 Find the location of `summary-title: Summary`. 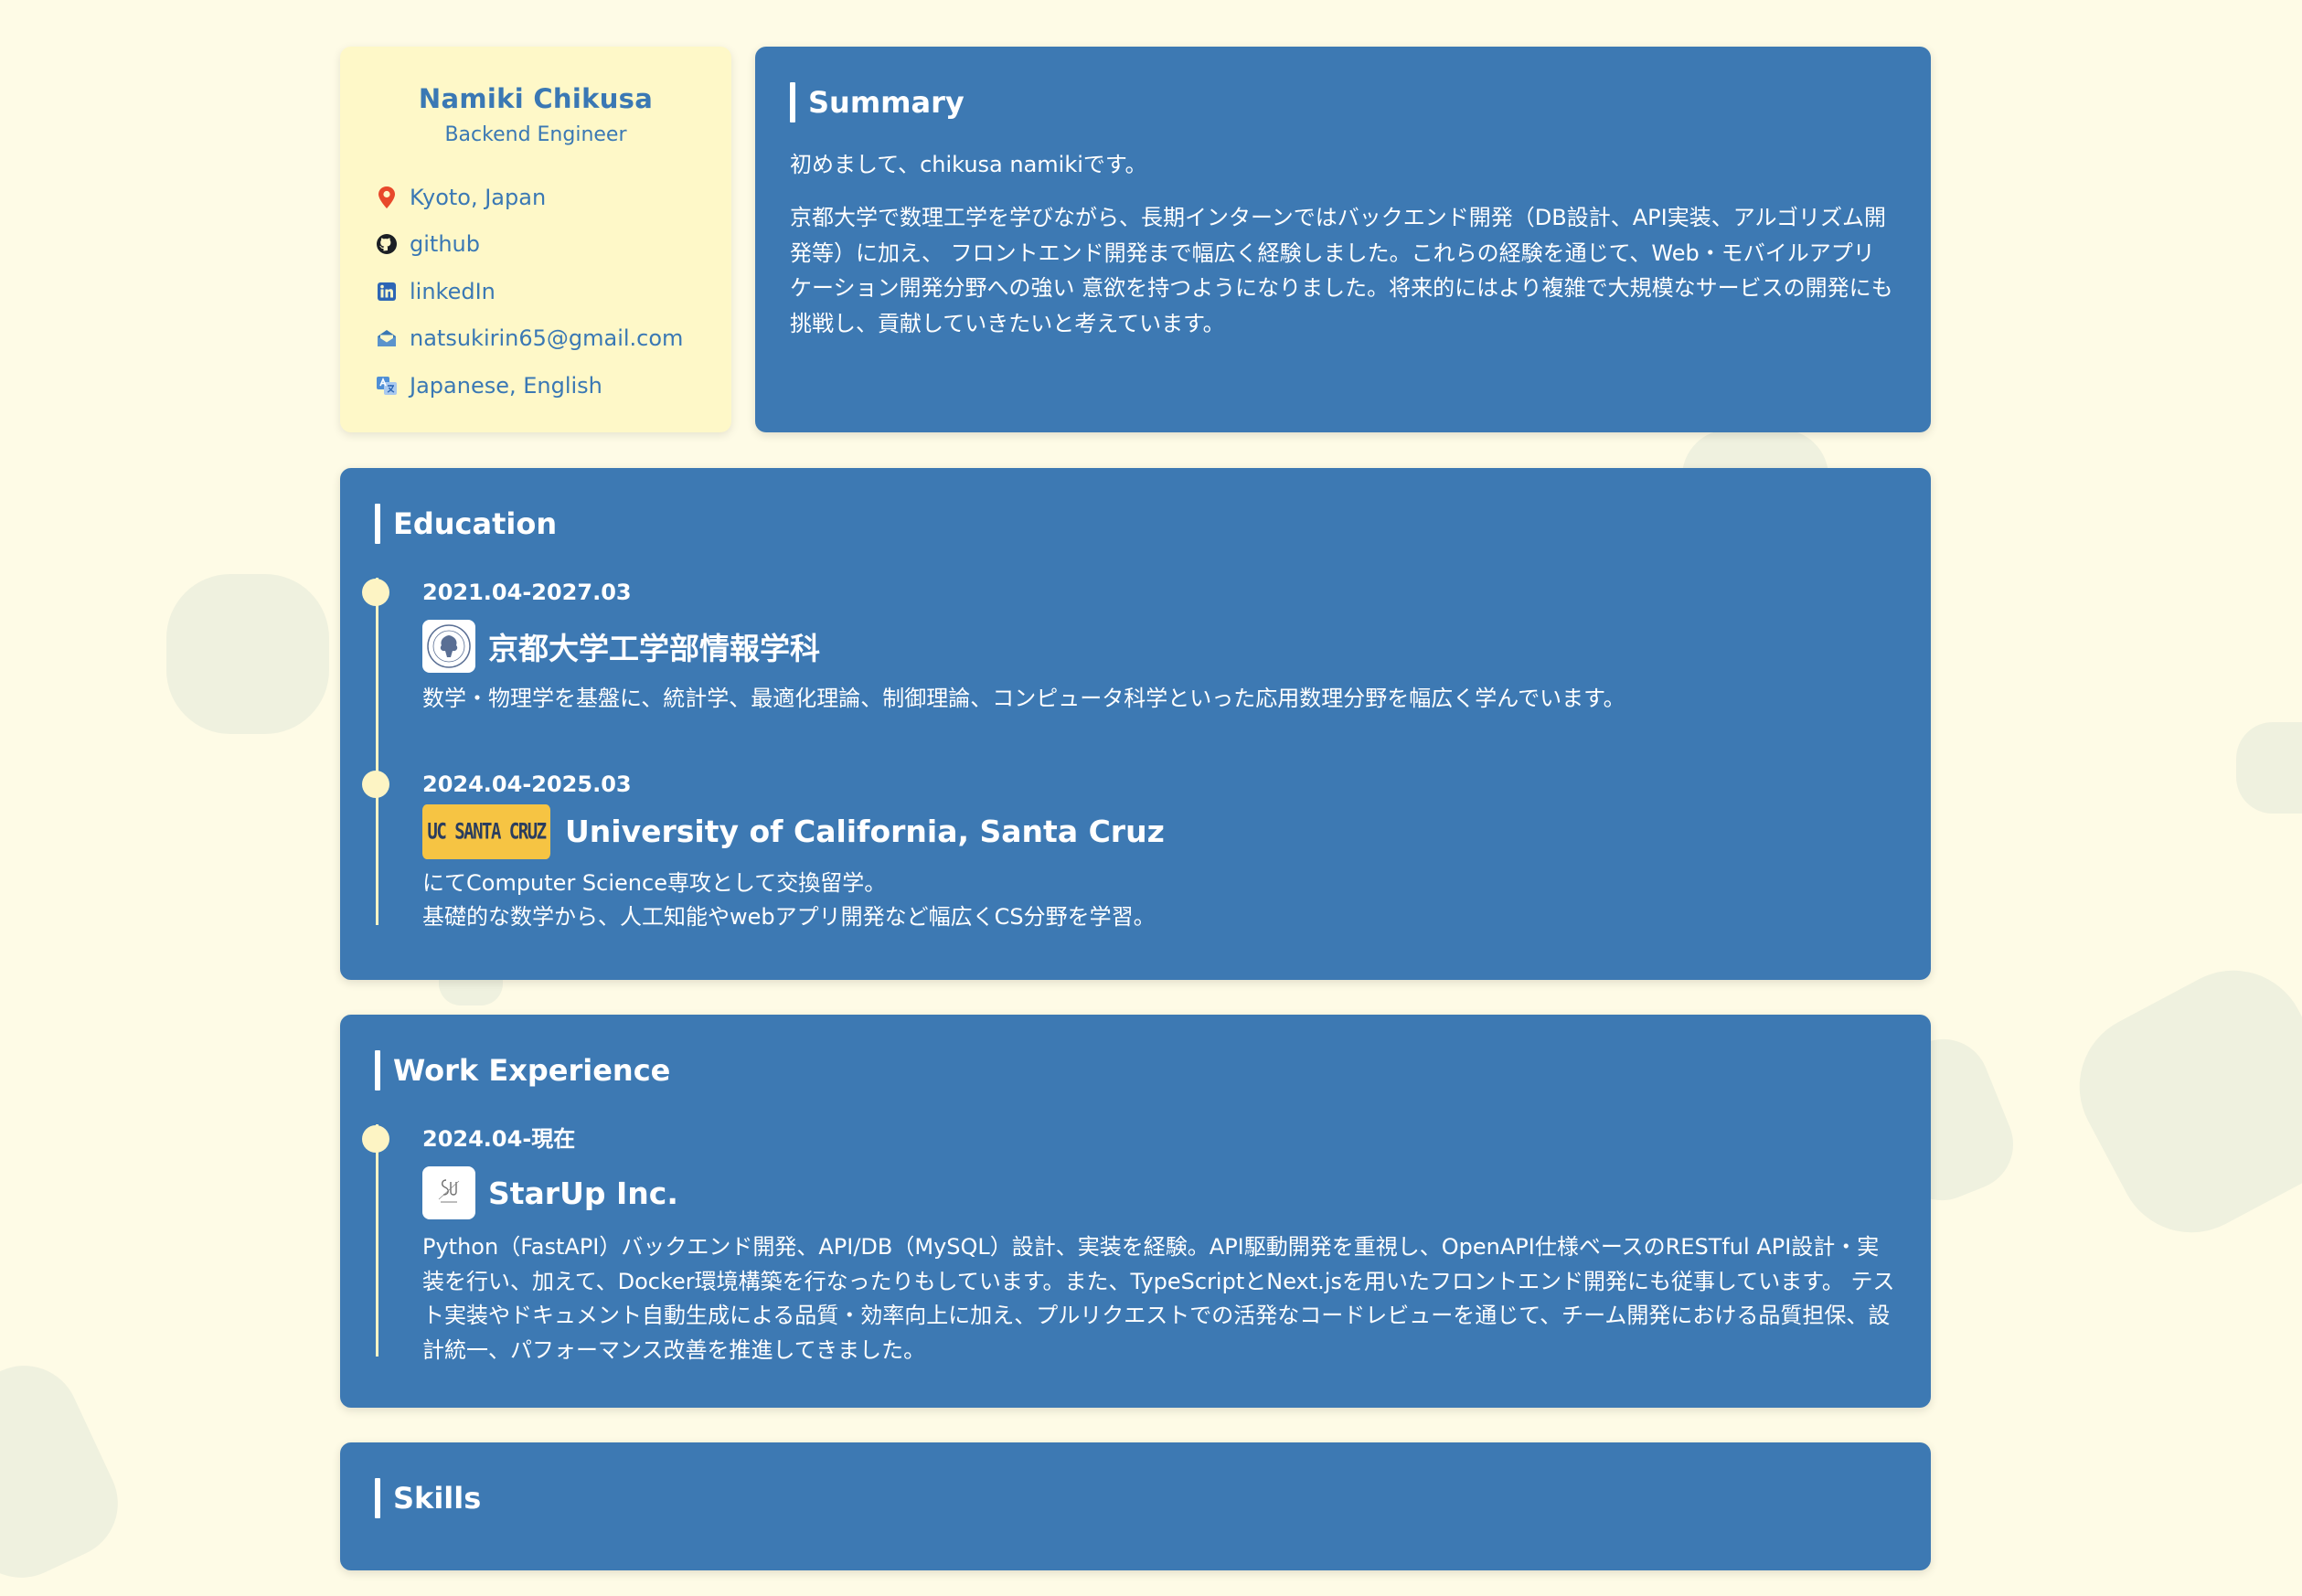

summary-title: Summary is located at coordinates (1342, 102).